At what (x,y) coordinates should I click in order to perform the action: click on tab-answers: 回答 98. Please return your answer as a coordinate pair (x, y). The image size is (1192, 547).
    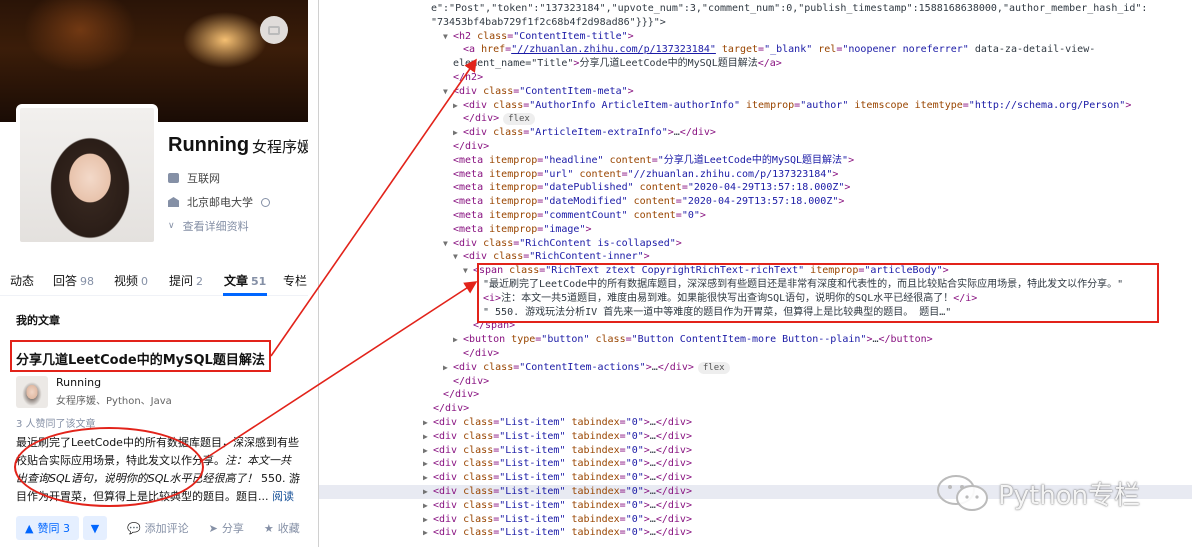
    Looking at the image, I should click on (73, 280).